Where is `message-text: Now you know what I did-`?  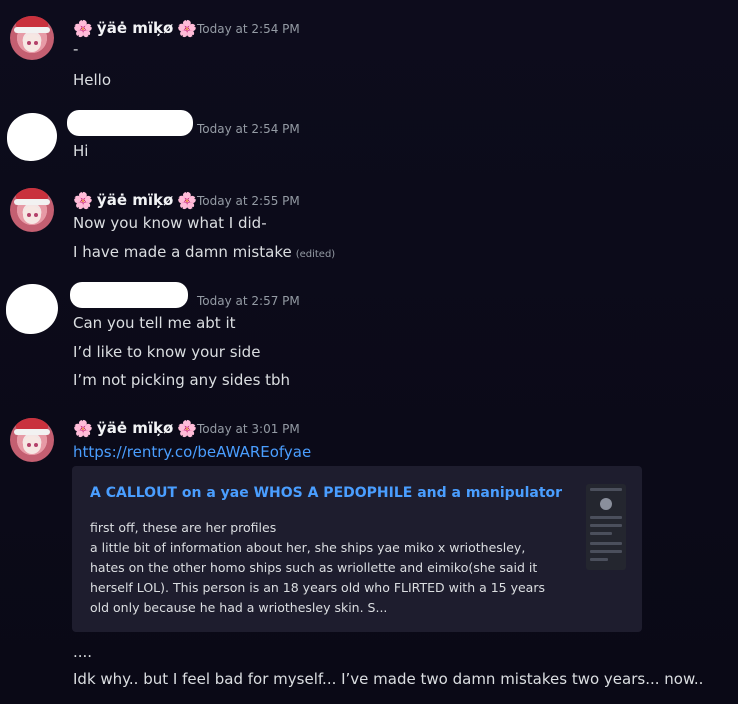
message-text: Now you know what I did- is located at coordinates (170, 223).